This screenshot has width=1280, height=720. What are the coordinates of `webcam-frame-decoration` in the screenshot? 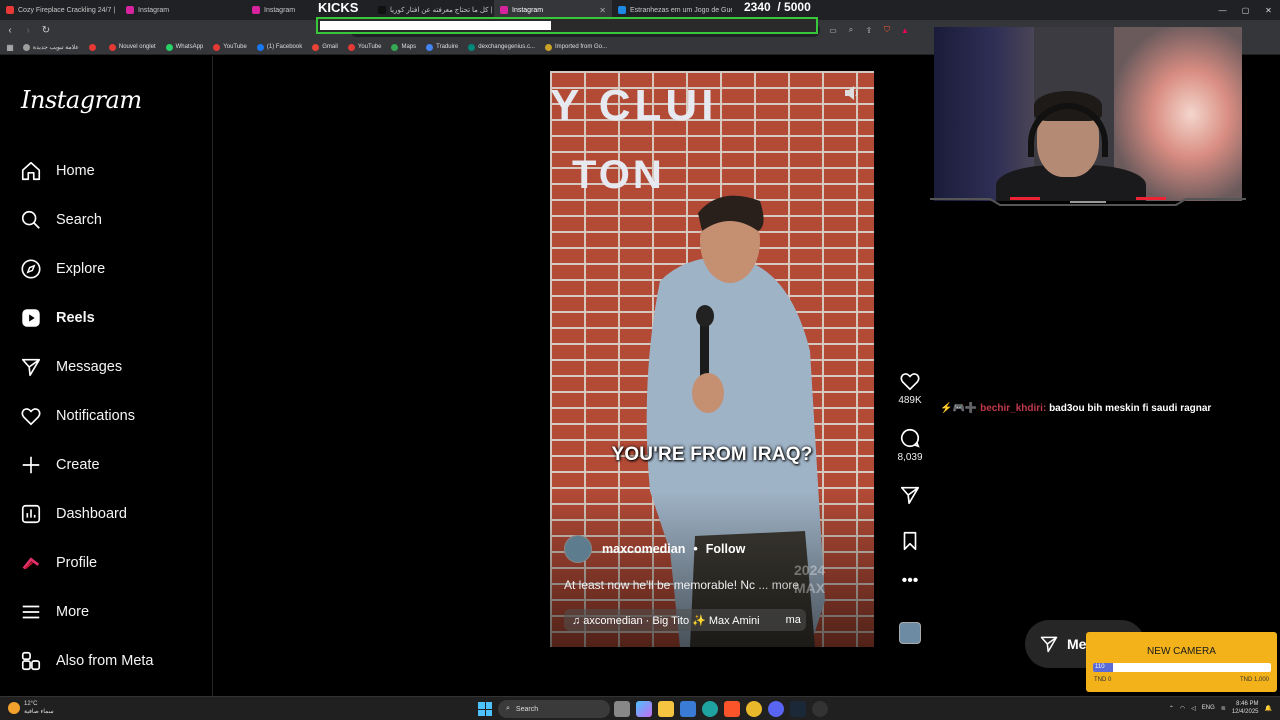 It's located at (1088, 201).